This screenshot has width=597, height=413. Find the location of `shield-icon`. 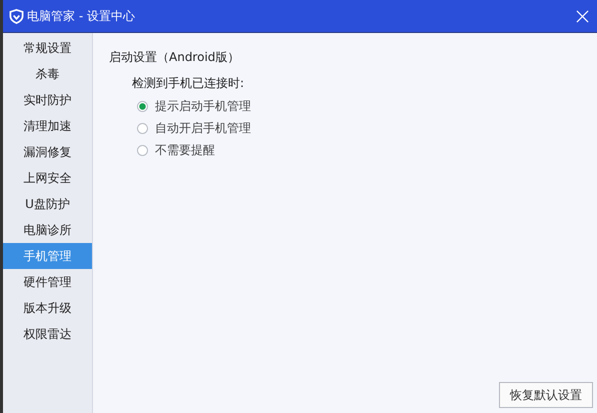

shield-icon is located at coordinates (16, 16).